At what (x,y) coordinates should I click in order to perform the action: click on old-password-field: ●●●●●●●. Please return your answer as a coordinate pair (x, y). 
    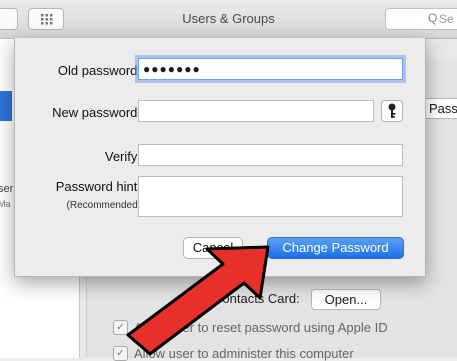
    Looking at the image, I should click on (270, 69).